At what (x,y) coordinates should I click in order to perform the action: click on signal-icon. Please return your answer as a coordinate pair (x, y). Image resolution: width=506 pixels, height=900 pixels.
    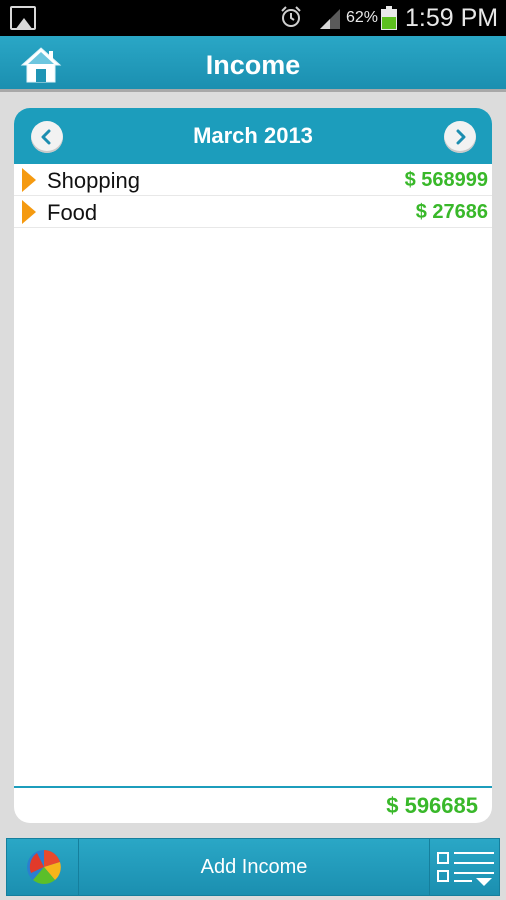
    Looking at the image, I should click on (330, 19).